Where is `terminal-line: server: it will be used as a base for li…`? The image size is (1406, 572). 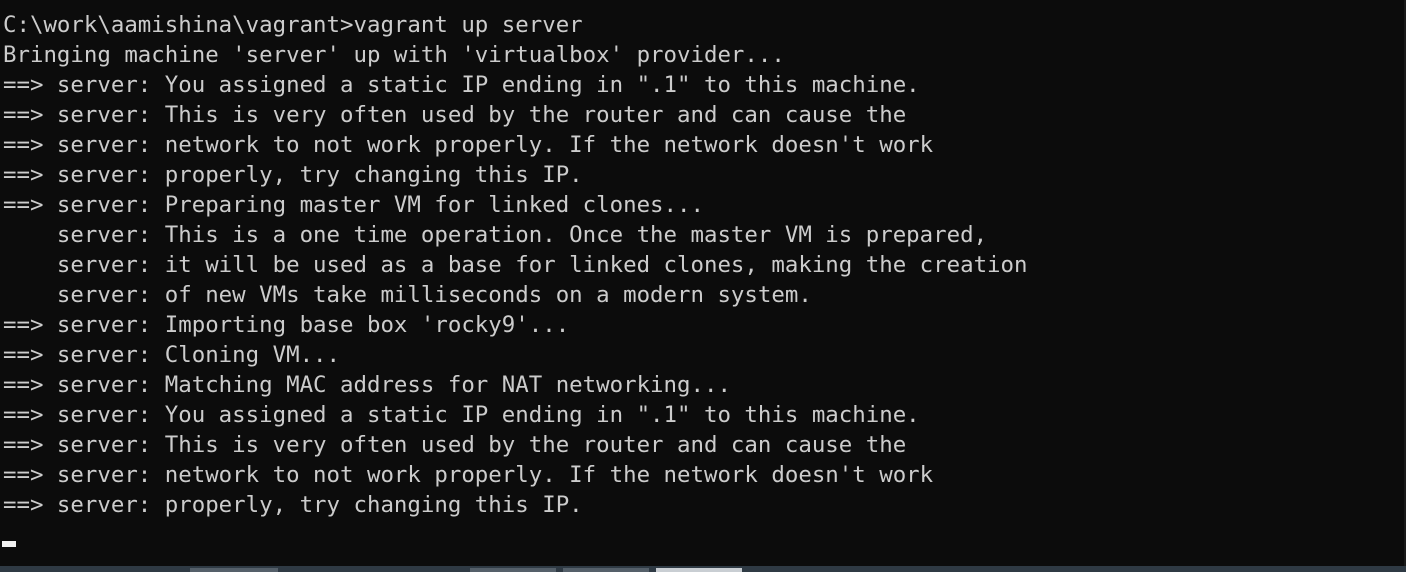 terminal-line: server: it will be used as a base for li… is located at coordinates (515, 265).